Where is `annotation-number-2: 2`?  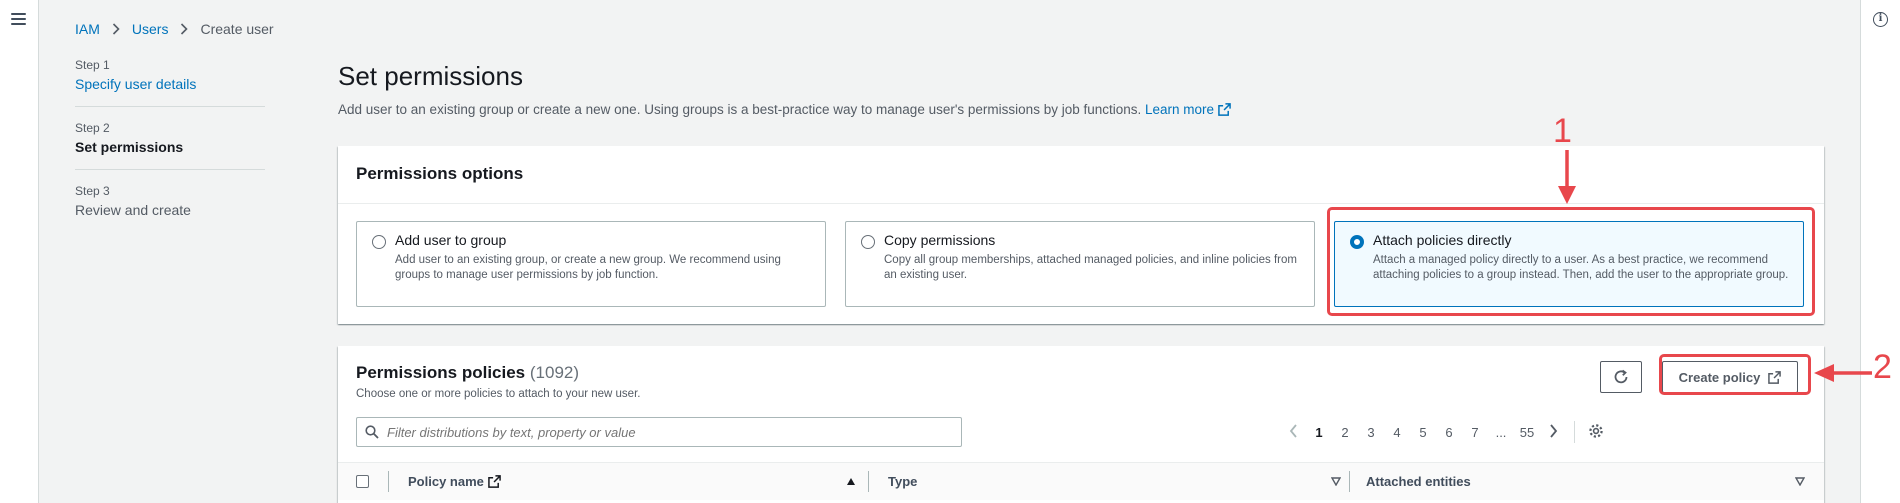 annotation-number-2: 2 is located at coordinates (1882, 367).